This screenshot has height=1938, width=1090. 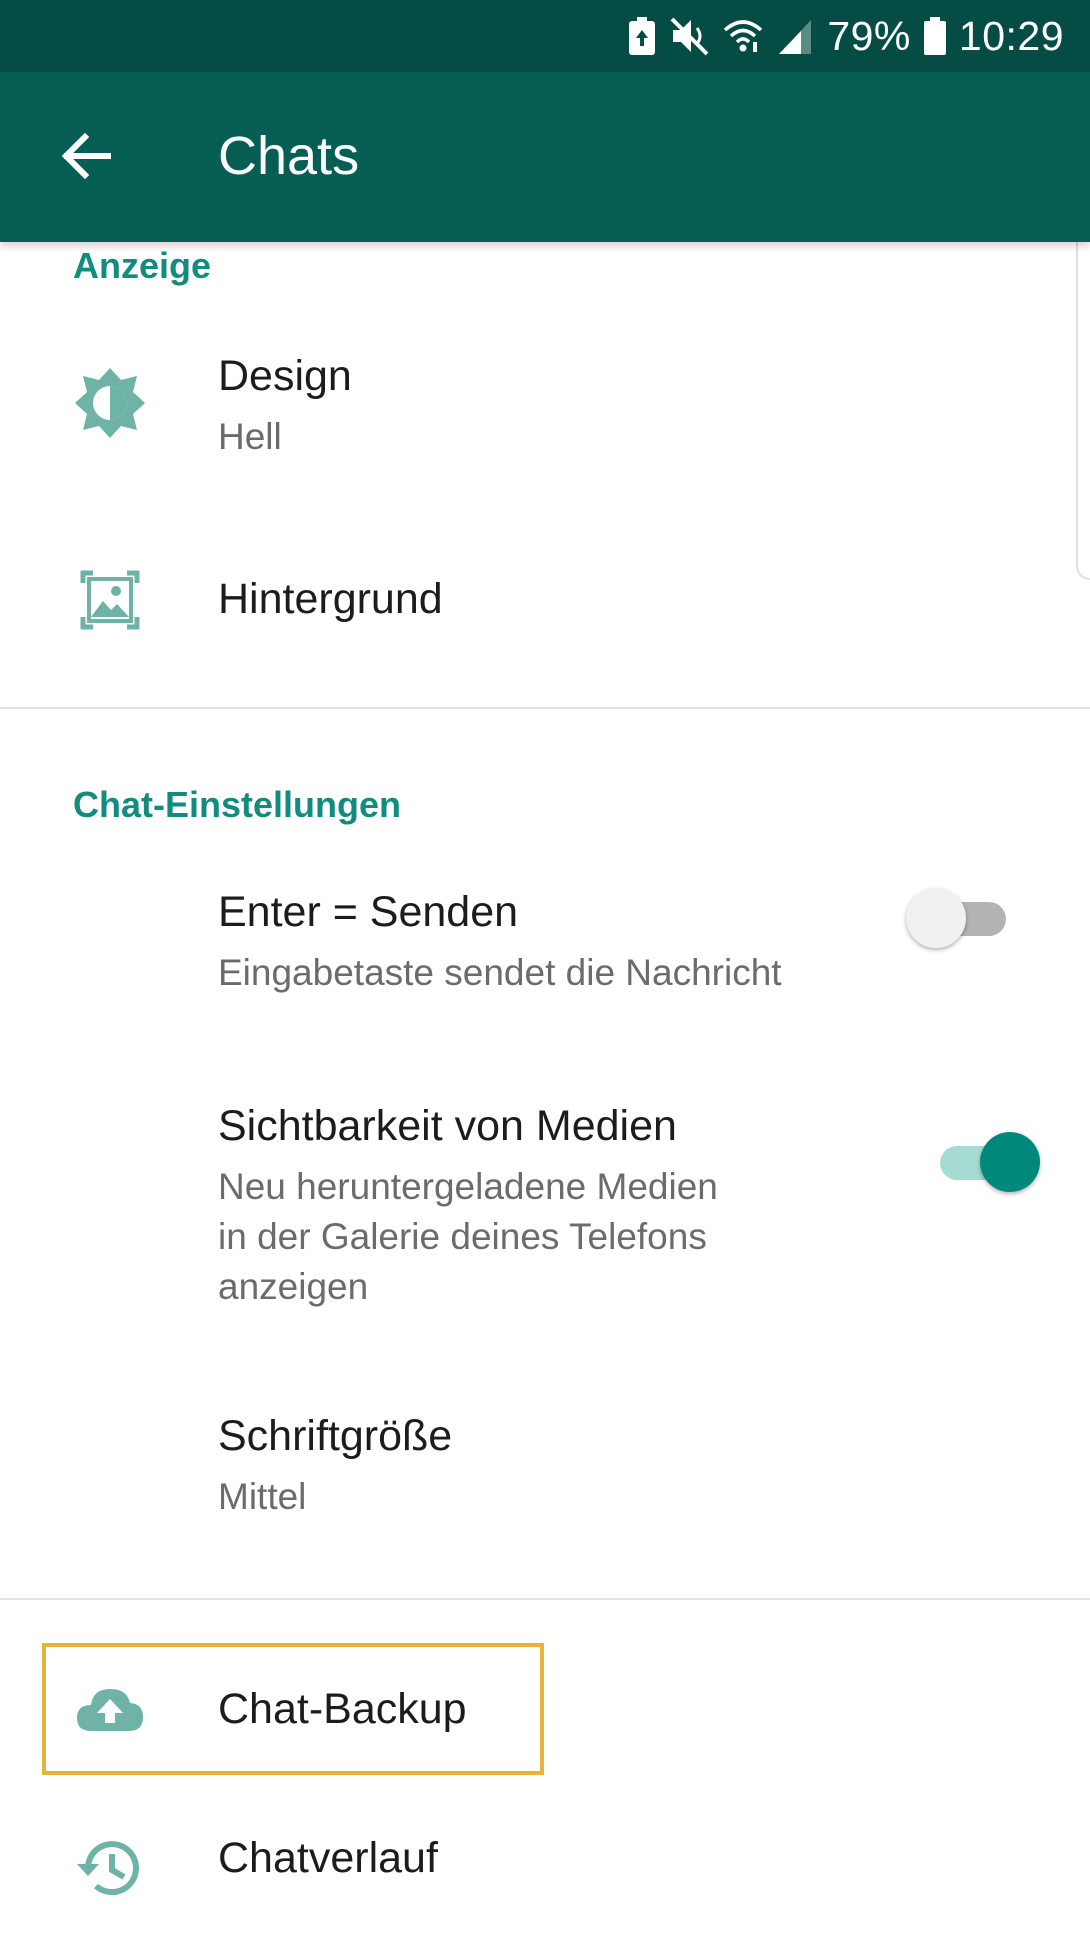 What do you see at coordinates (335, 1436) in the screenshot?
I see `setting-font-size-title: Schriftgröße` at bounding box center [335, 1436].